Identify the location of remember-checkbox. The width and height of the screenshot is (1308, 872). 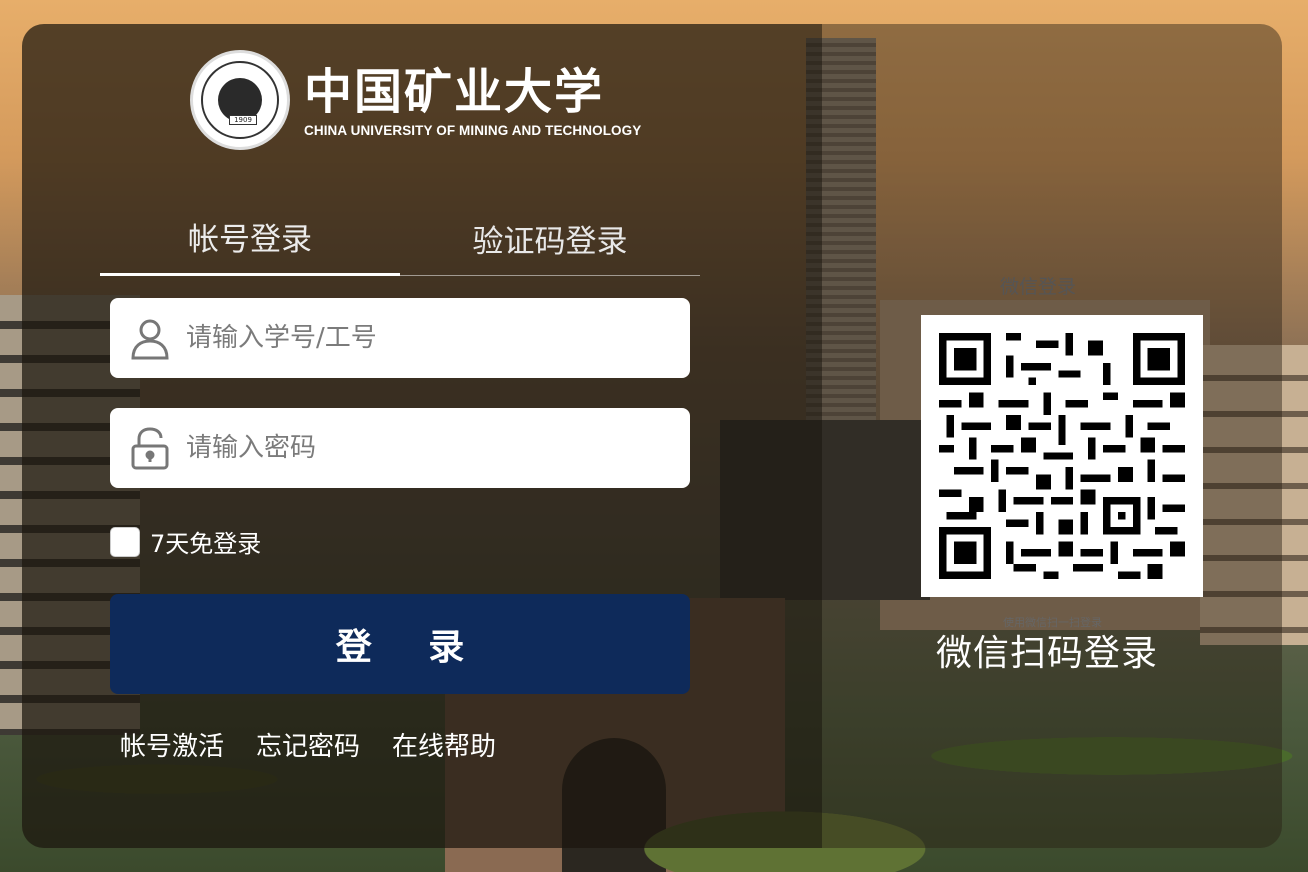
(125, 541).